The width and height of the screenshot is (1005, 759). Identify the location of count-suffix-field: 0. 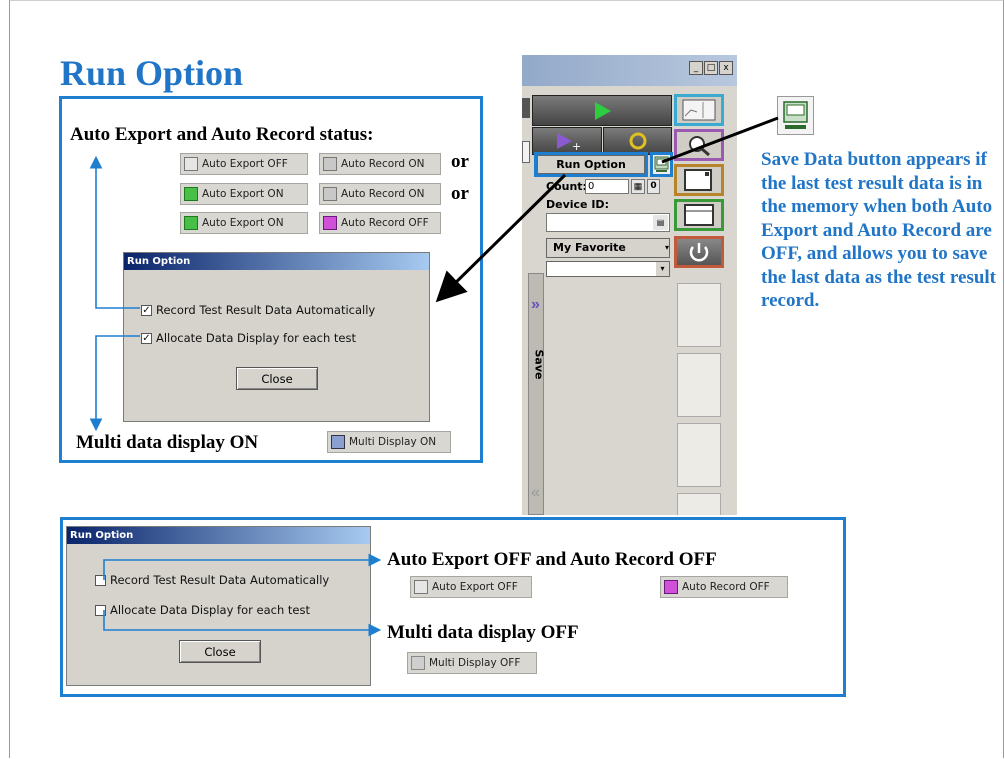
(653, 186).